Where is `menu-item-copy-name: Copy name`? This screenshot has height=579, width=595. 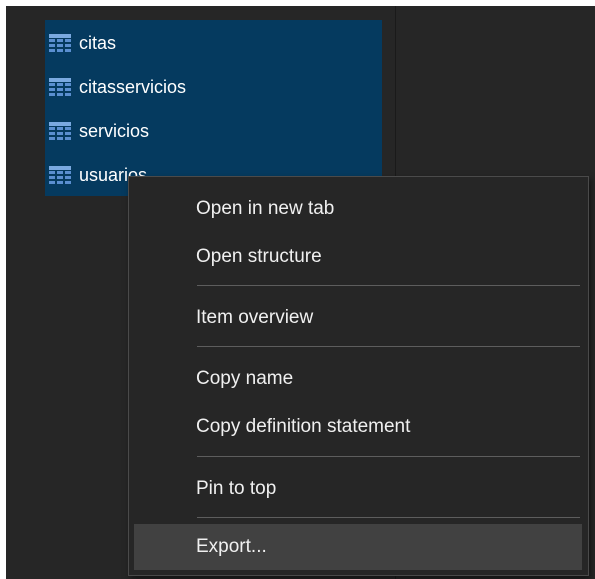
menu-item-copy-name: Copy name is located at coordinates (358, 379).